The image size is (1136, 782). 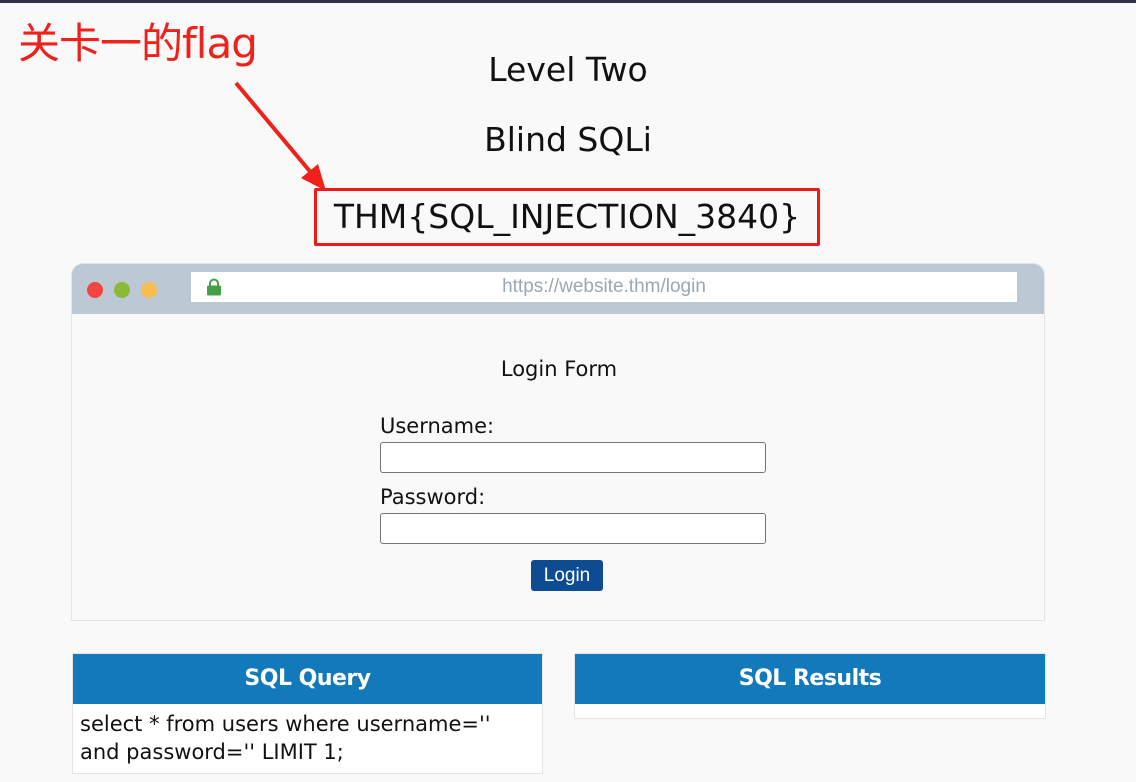 I want to click on level-subtitle: Blind SQLi, so click(x=568, y=139).